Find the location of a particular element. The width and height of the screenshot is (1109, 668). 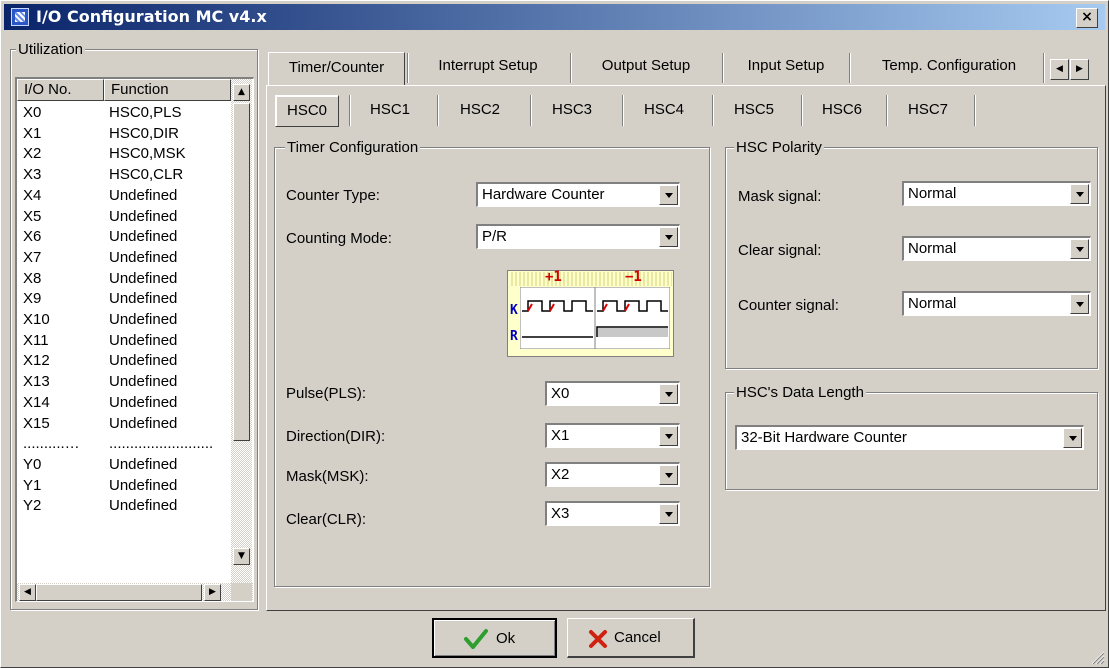

counting-mode-diagram: +1 −1 K R is located at coordinates (590, 313).